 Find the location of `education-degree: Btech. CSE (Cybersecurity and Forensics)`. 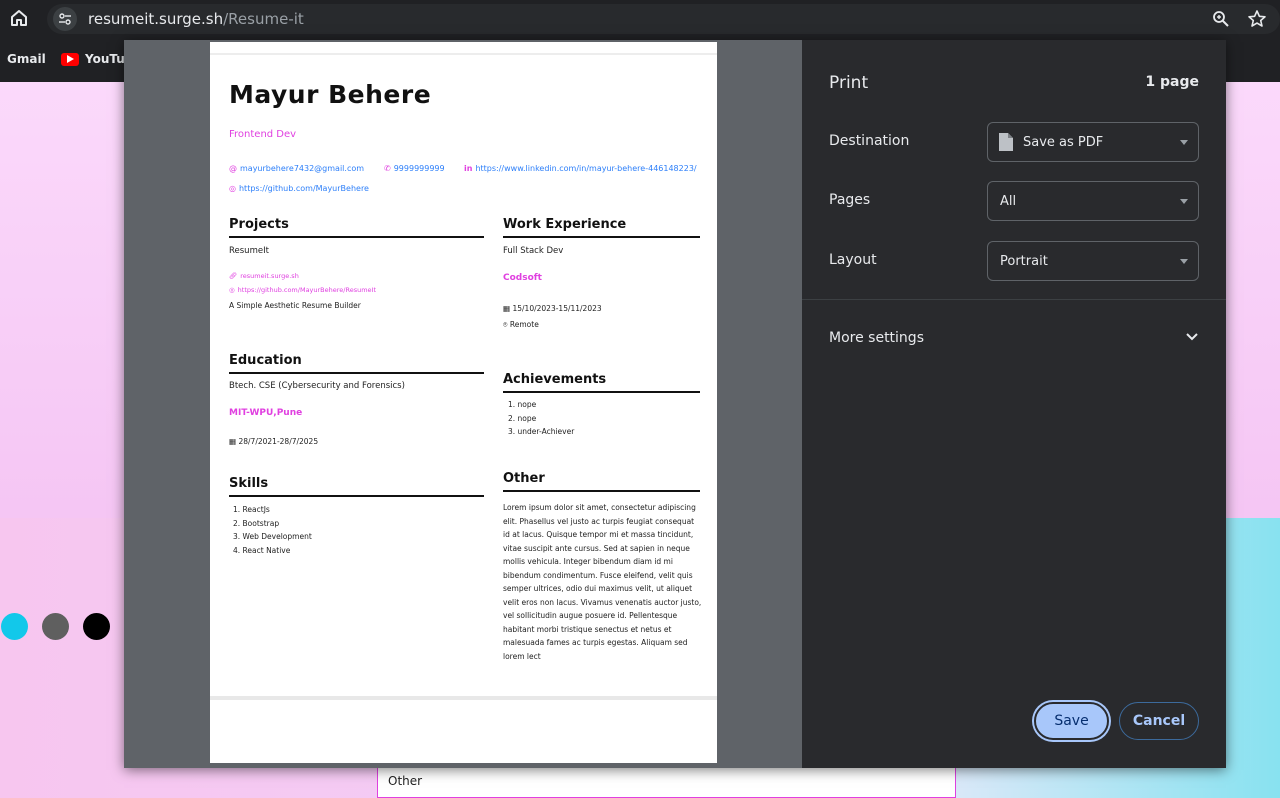

education-degree: Btech. CSE (Cybersecurity and Forensics) is located at coordinates (317, 386).